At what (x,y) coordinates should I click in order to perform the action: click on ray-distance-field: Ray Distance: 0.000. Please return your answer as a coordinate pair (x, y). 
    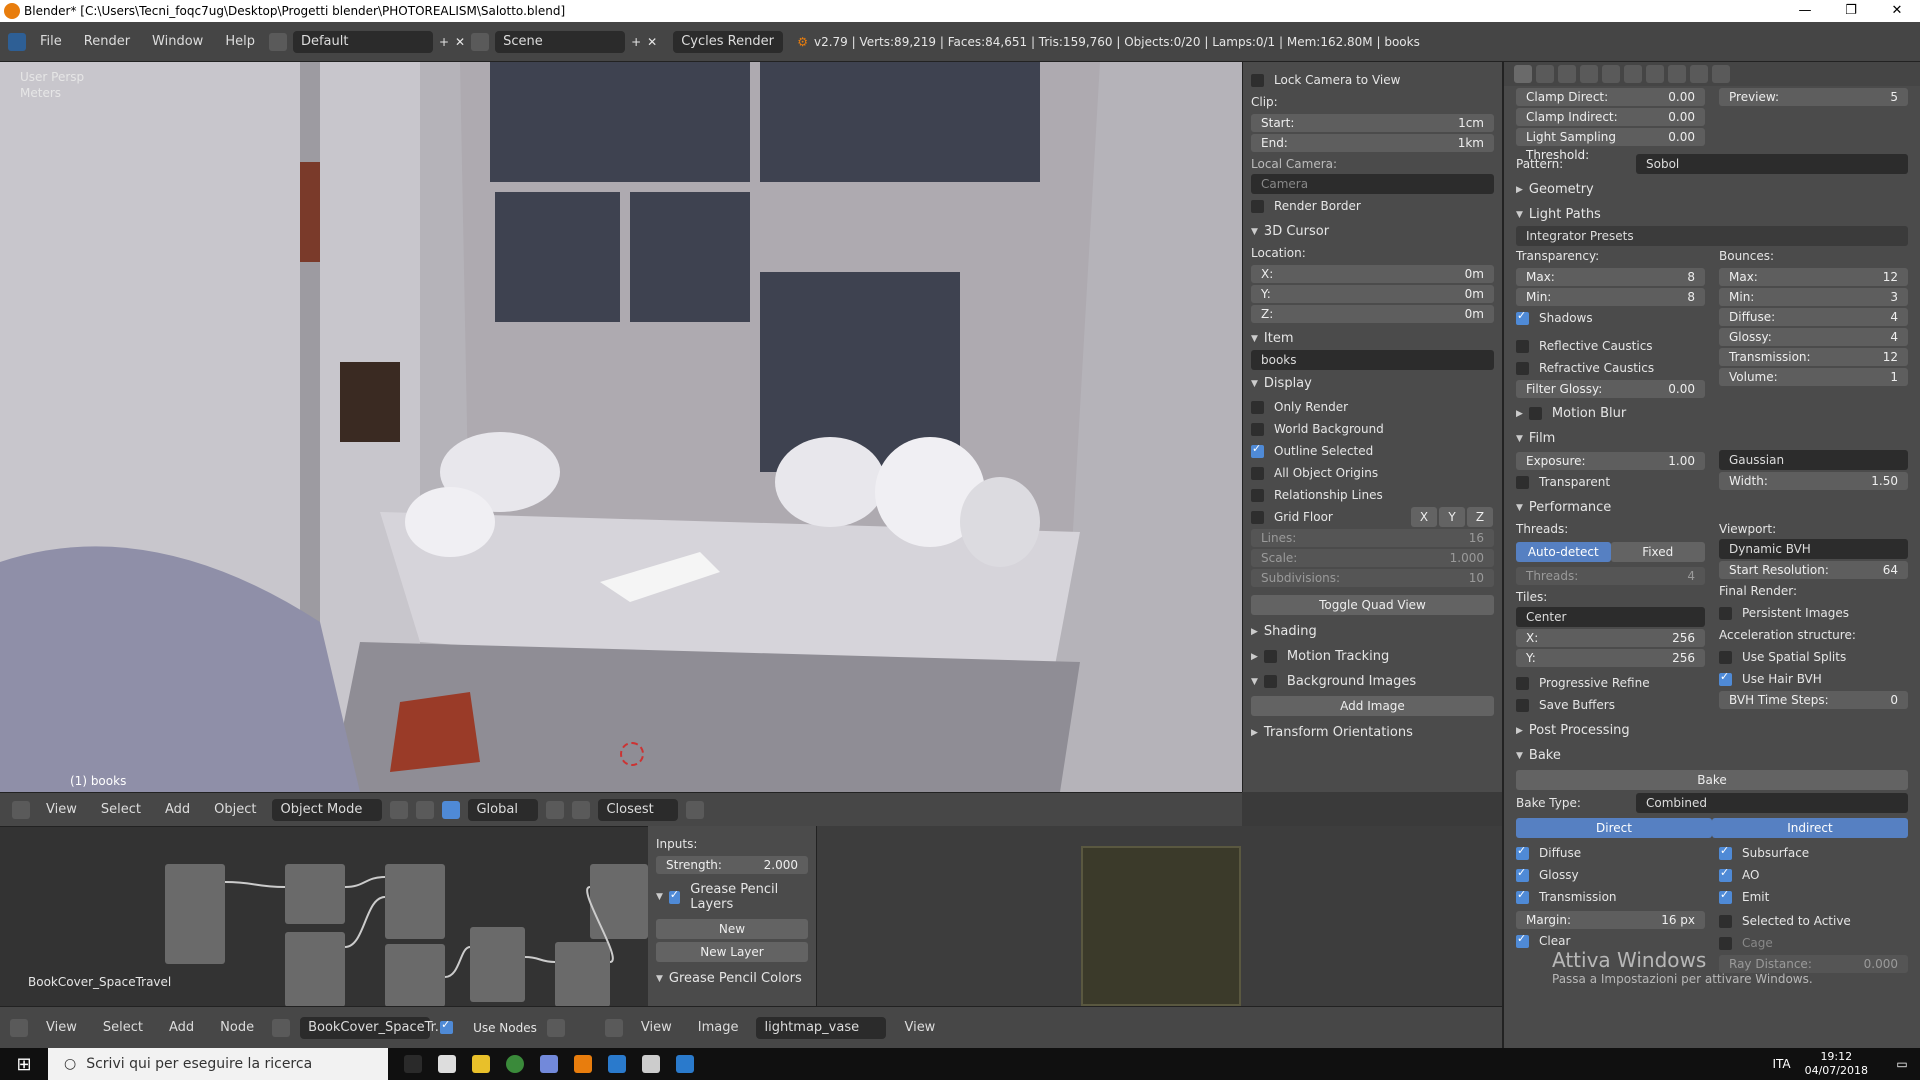
    Looking at the image, I should click on (1813, 964).